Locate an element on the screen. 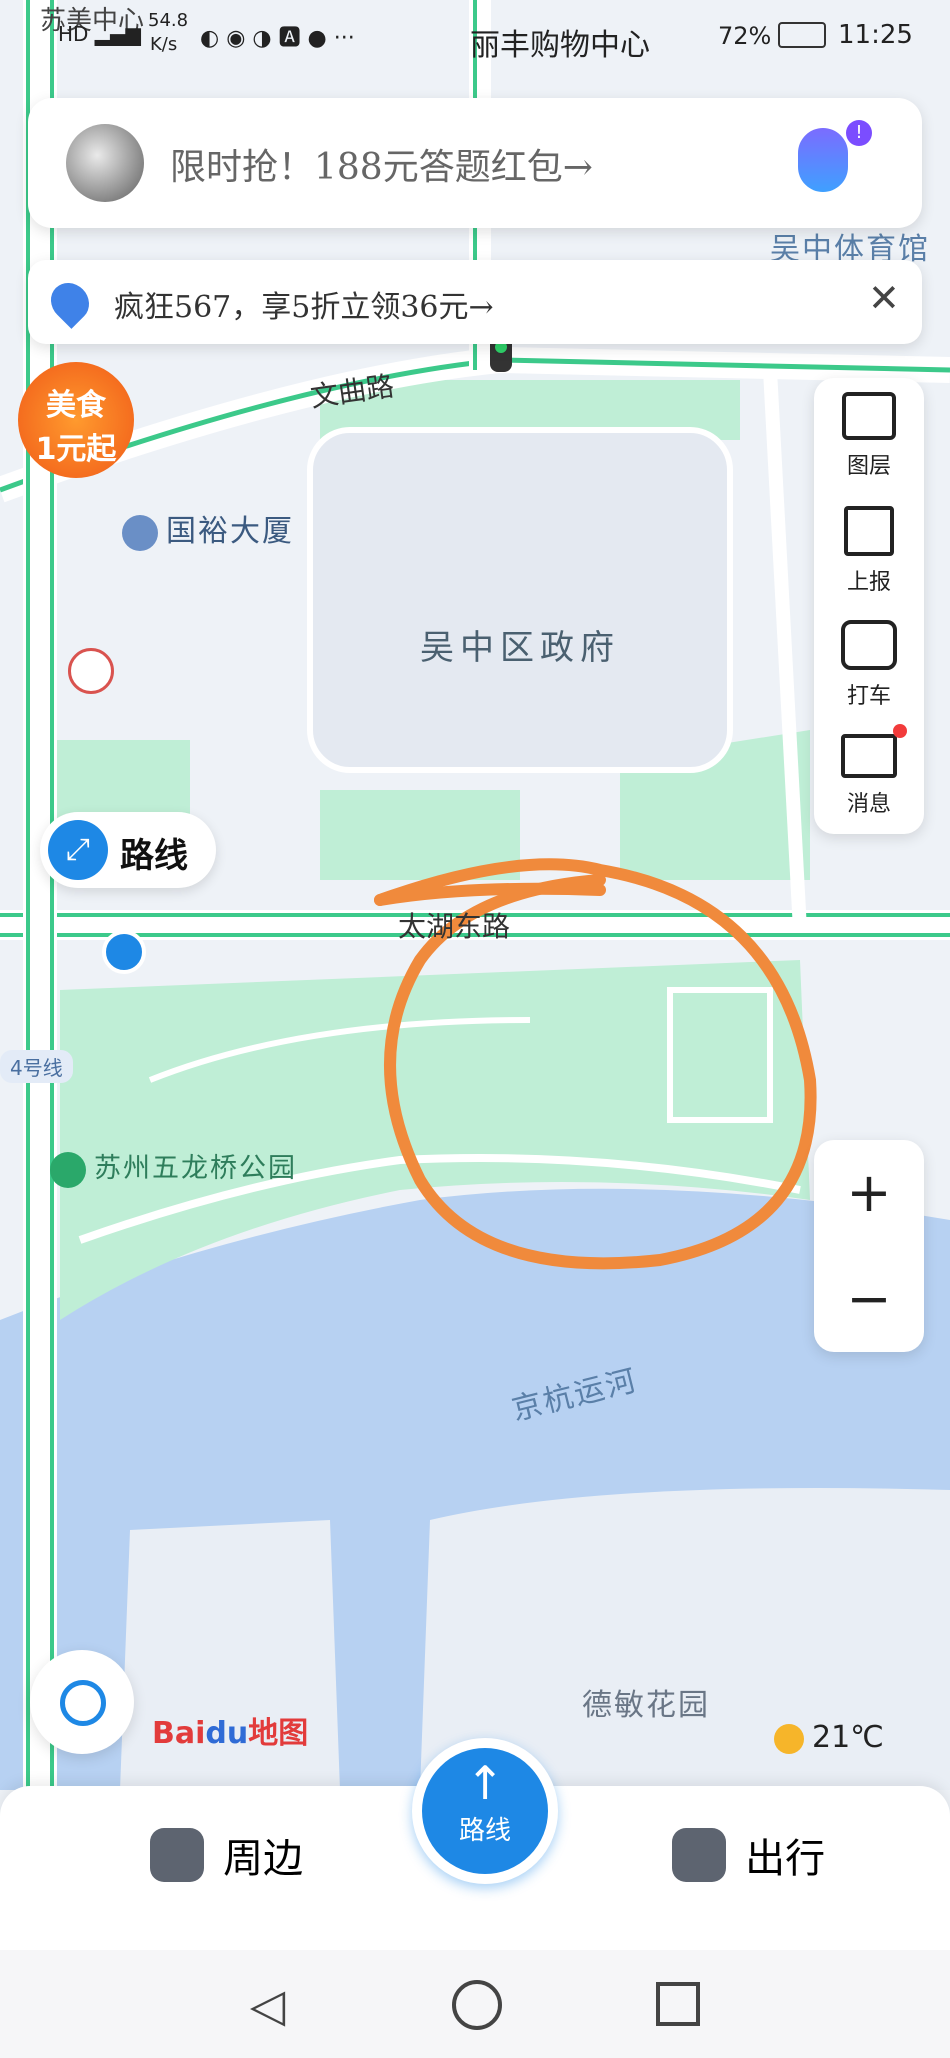  search-bar: 限时抢！188元答题红包→ ! is located at coordinates (475, 163).